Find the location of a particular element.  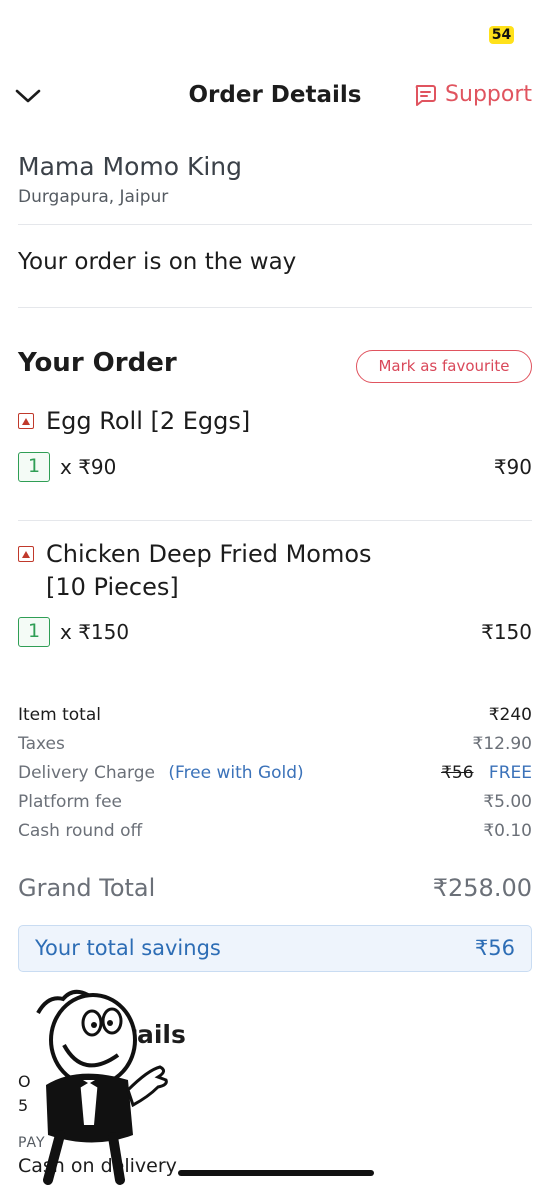

grand-total-value: ₹258.00 is located at coordinates (482, 888).